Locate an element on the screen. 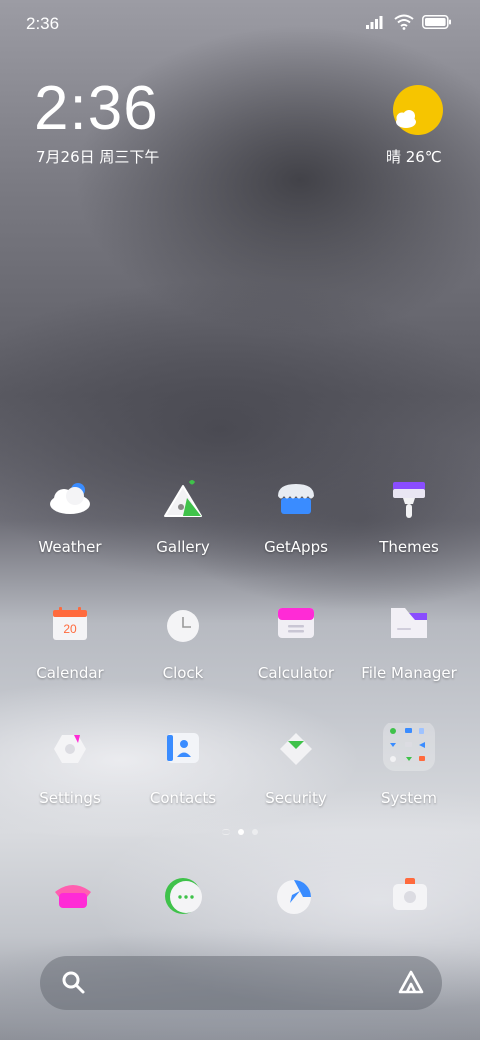 The image size is (480, 1040). app-contacts: Contacts is located at coordinates (183, 765).